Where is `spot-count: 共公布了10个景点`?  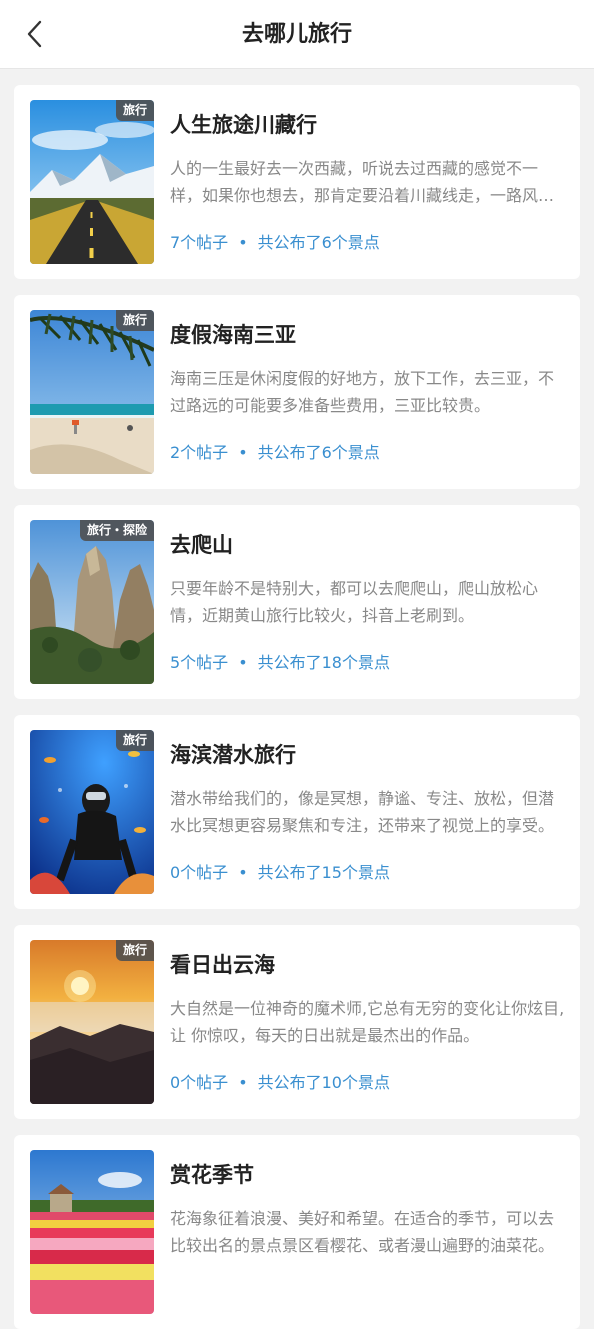 spot-count: 共公布了10个景点 is located at coordinates (324, 1082).